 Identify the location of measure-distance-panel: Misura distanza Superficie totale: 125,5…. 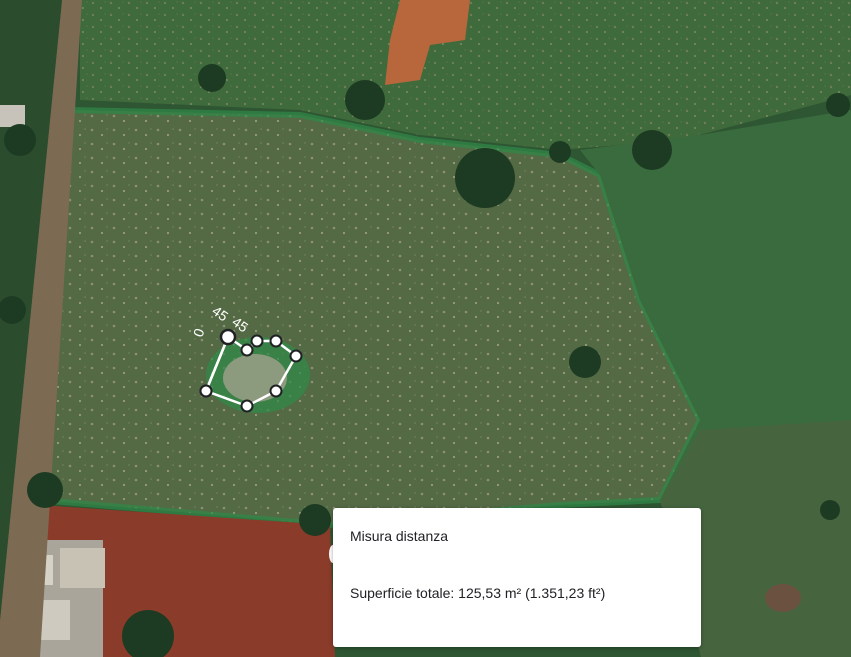
(517, 577).